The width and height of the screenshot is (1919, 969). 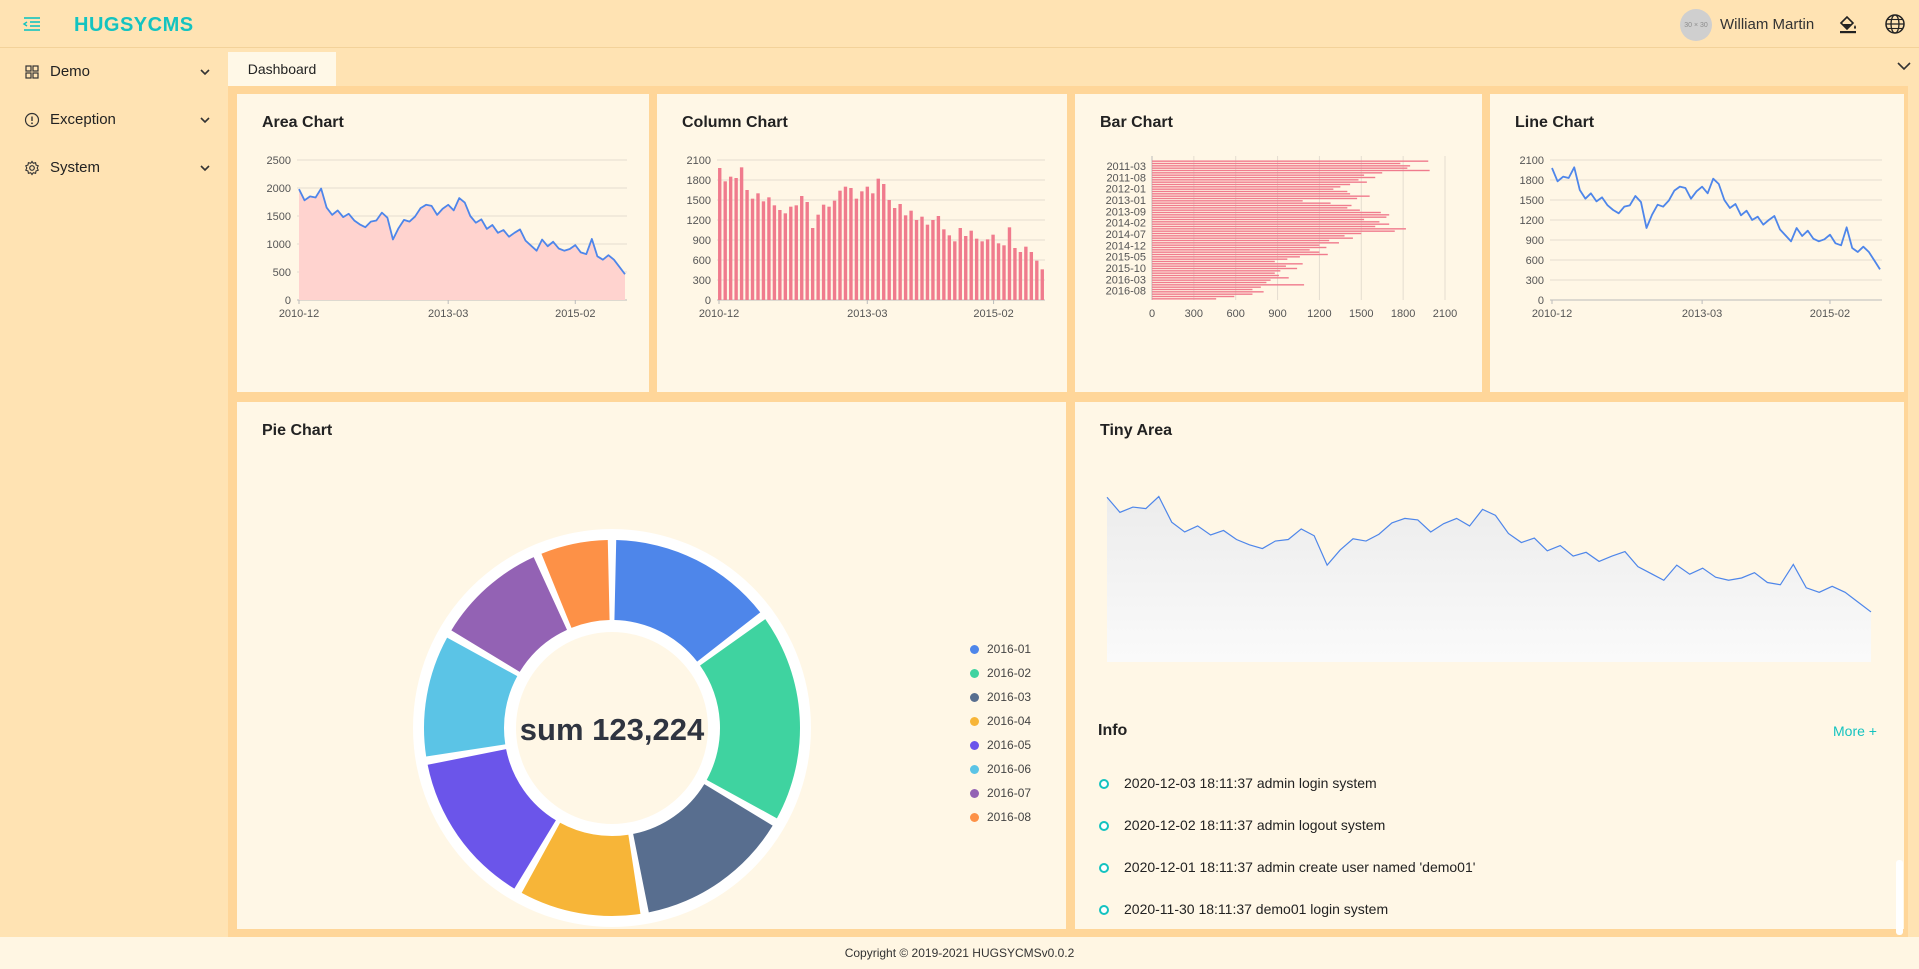 What do you see at coordinates (1126, 258) in the screenshot?
I see `y-tick-label: 2015-05` at bounding box center [1126, 258].